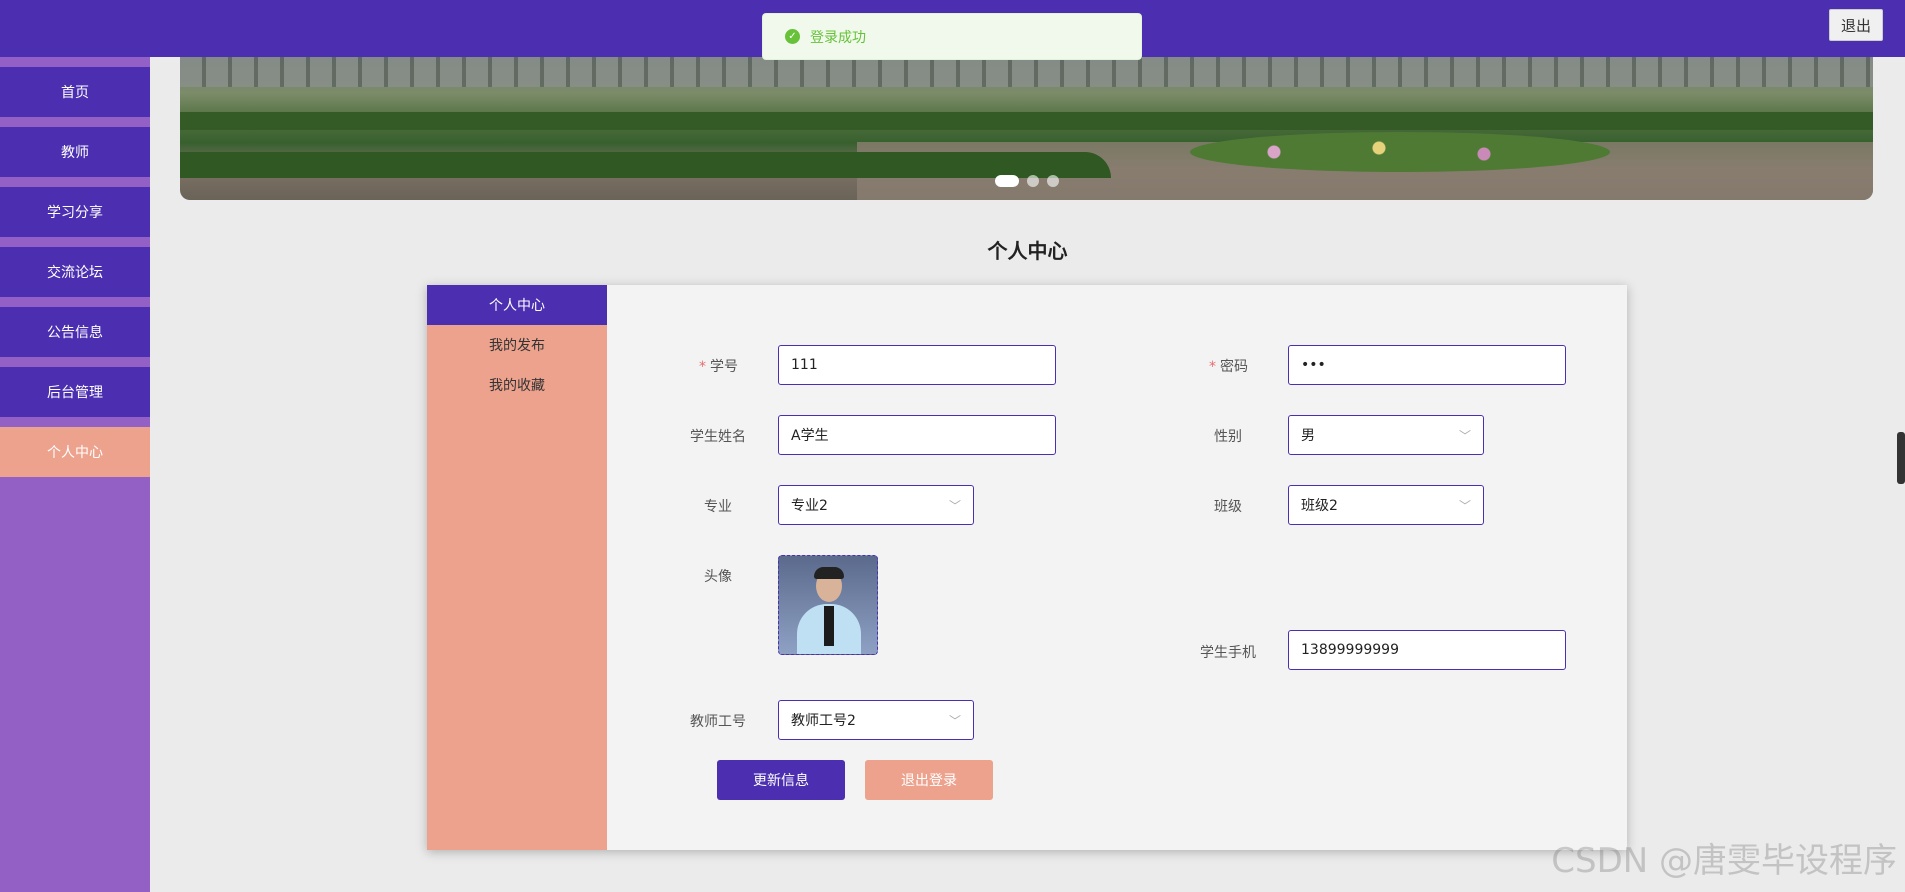 The width and height of the screenshot is (1905, 892). I want to click on teacher-id-label: 教师工号, so click(718, 722).